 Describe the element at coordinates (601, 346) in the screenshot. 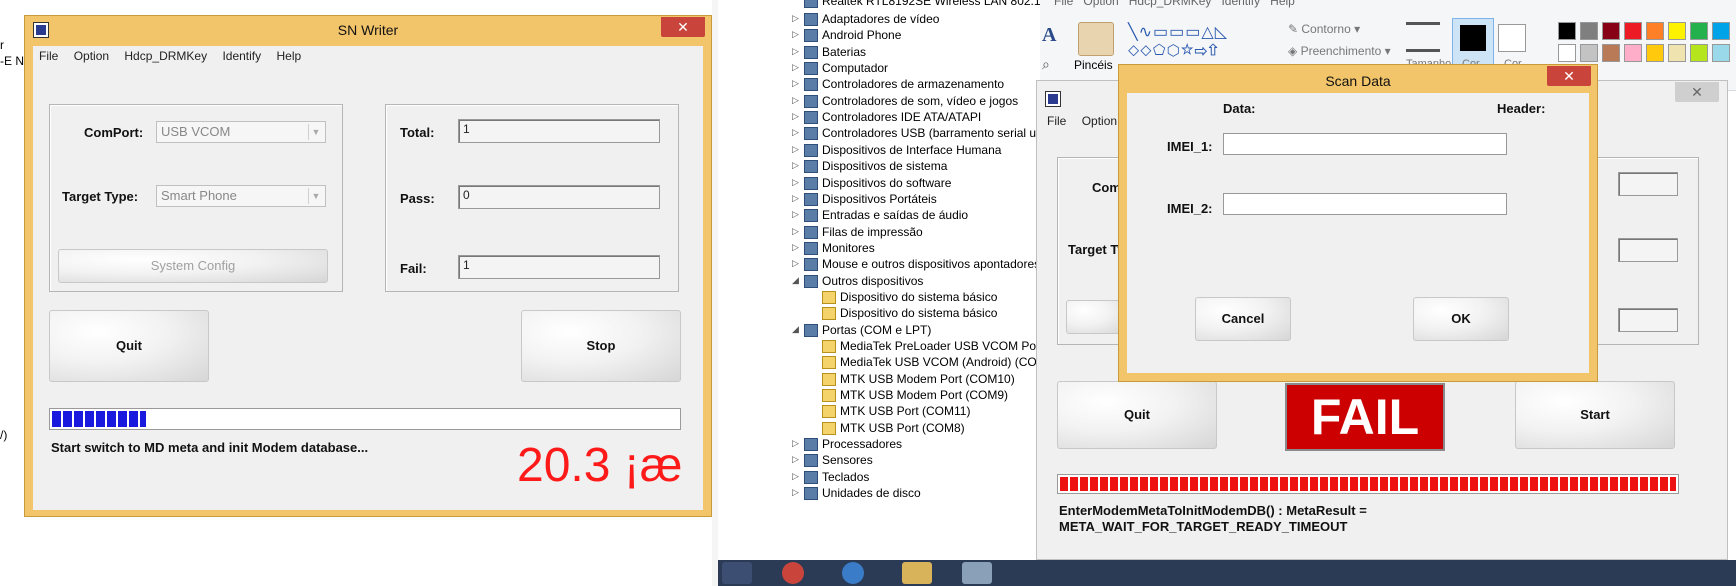

I see `stop-button: Stop` at that location.